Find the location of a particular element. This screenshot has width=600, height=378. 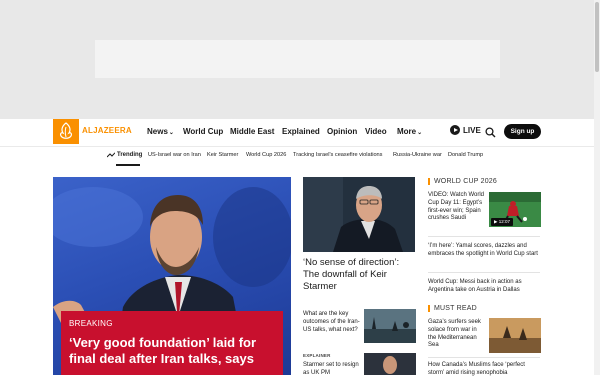

trending-link: US-Israel war on Iran is located at coordinates (174, 155).